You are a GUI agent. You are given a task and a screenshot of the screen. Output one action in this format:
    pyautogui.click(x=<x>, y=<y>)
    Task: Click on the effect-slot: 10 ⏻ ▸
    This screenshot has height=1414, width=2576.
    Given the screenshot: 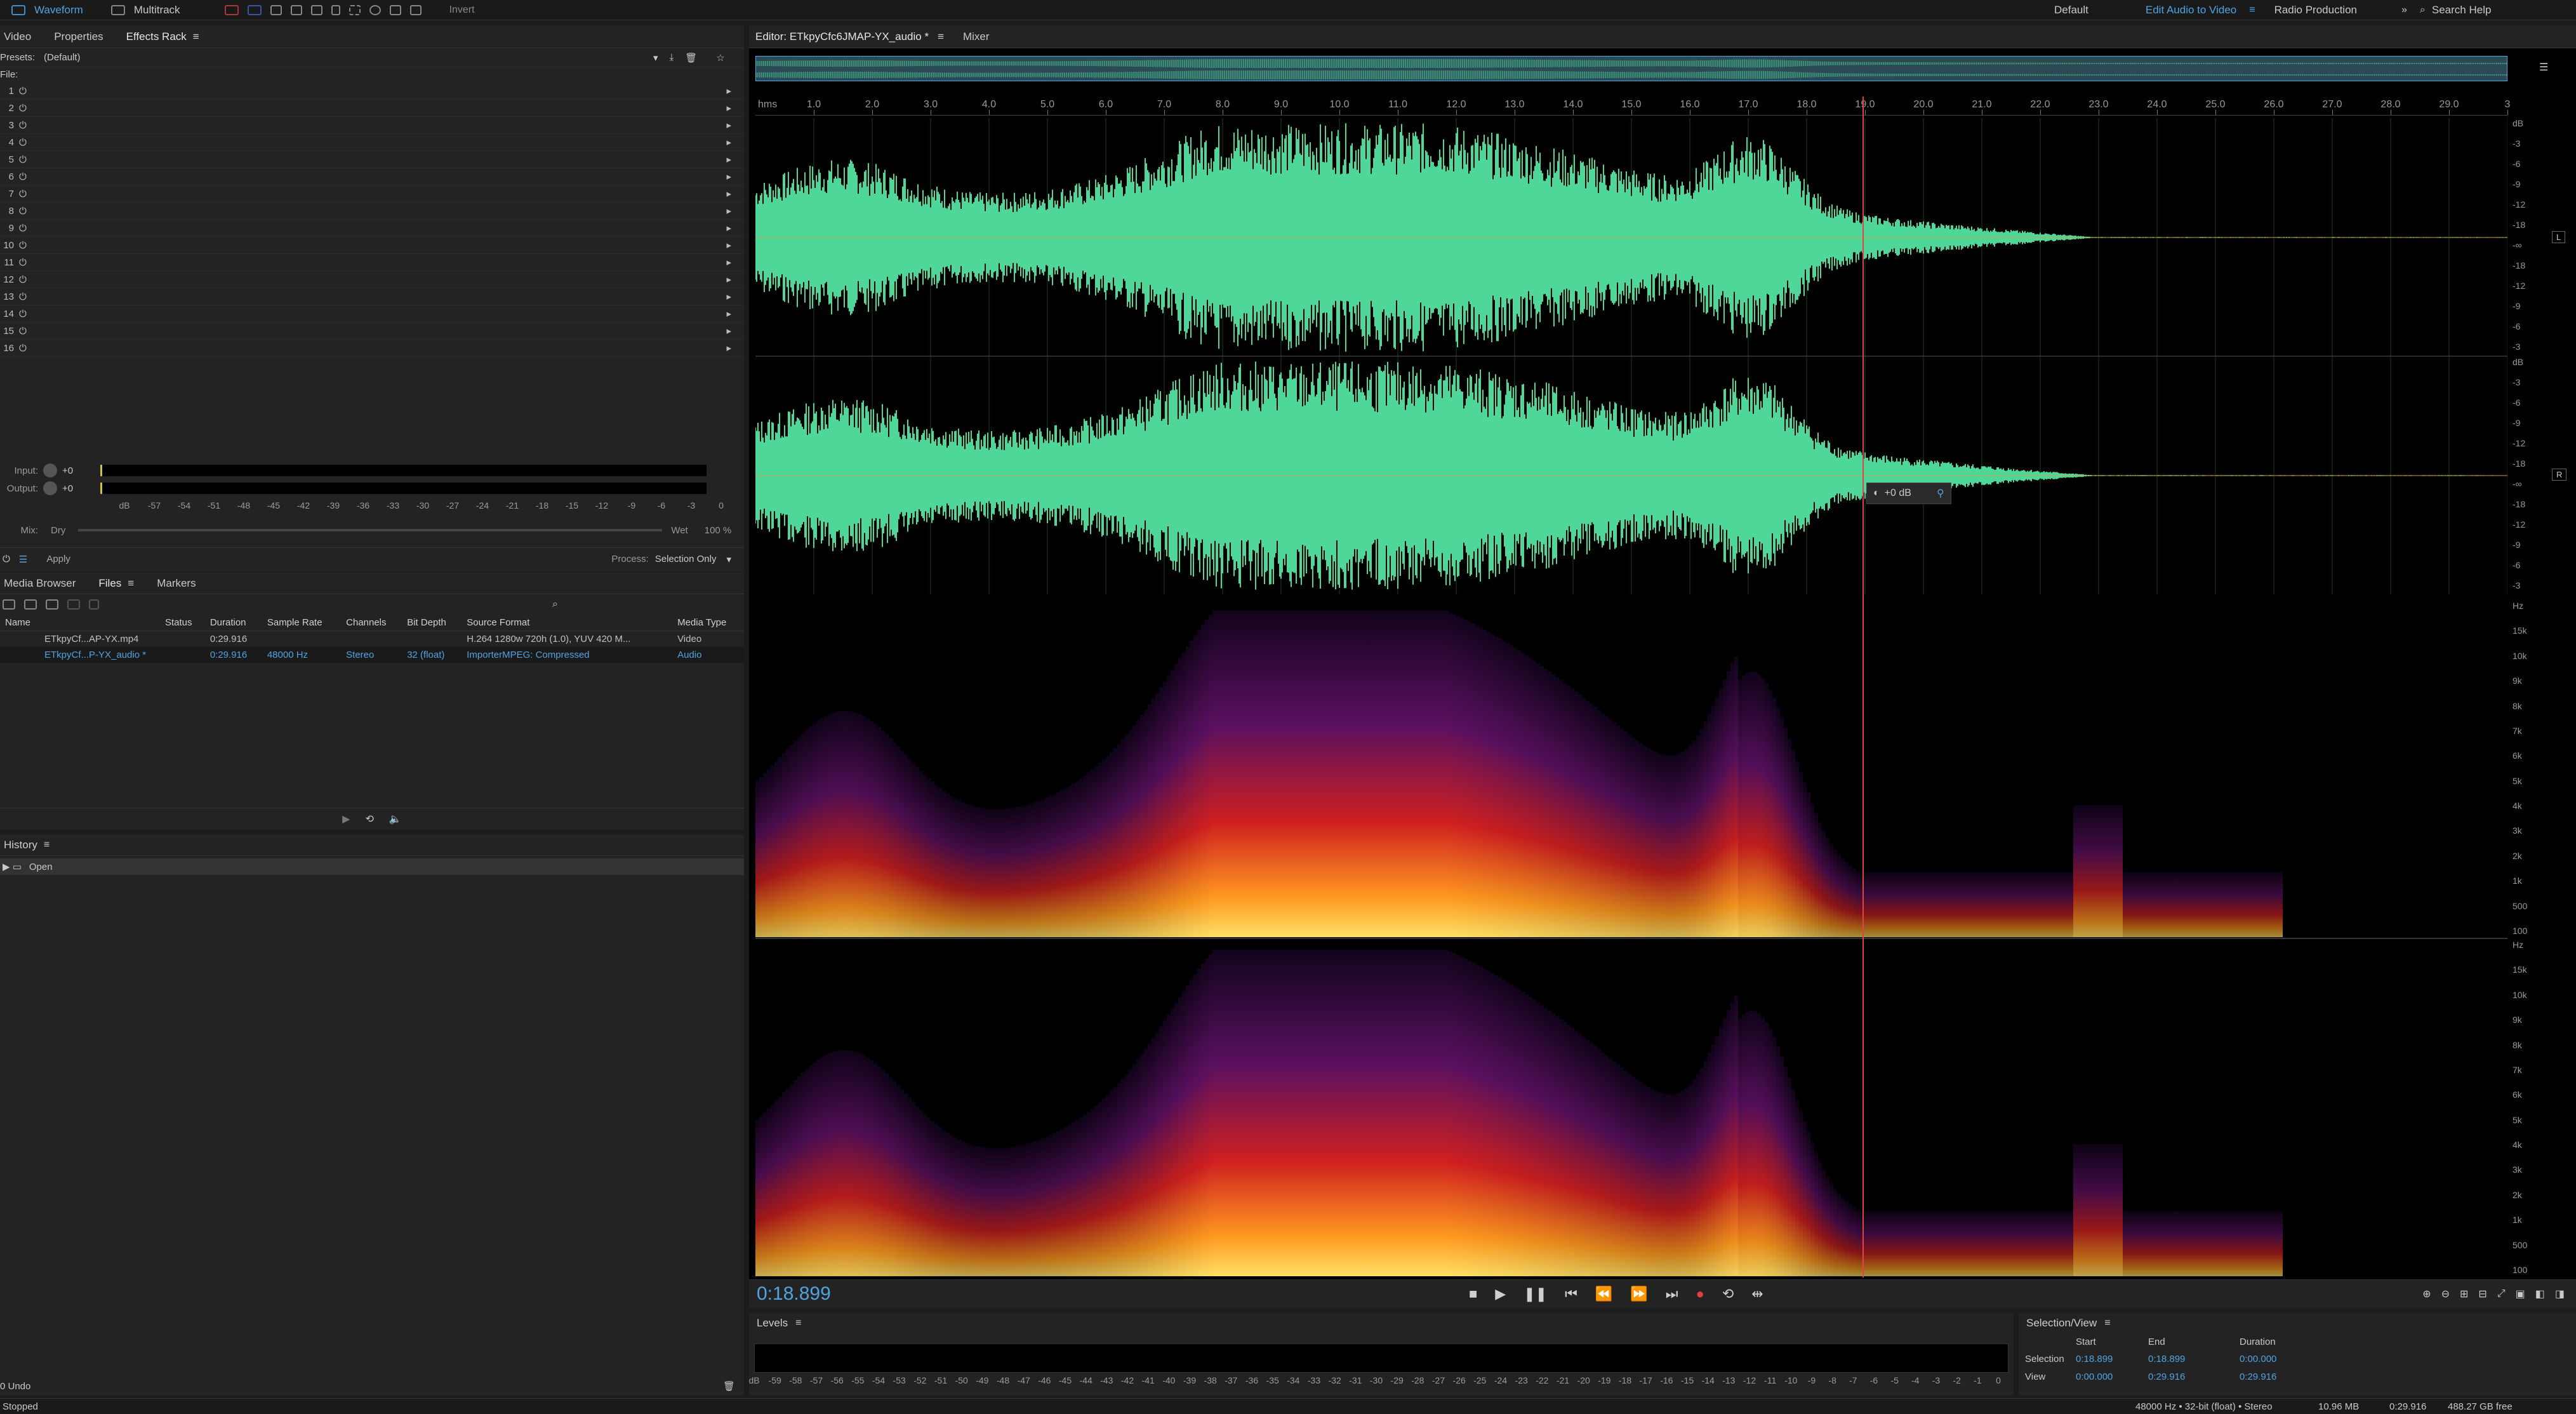 What is the action you would take?
    pyautogui.click(x=372, y=245)
    